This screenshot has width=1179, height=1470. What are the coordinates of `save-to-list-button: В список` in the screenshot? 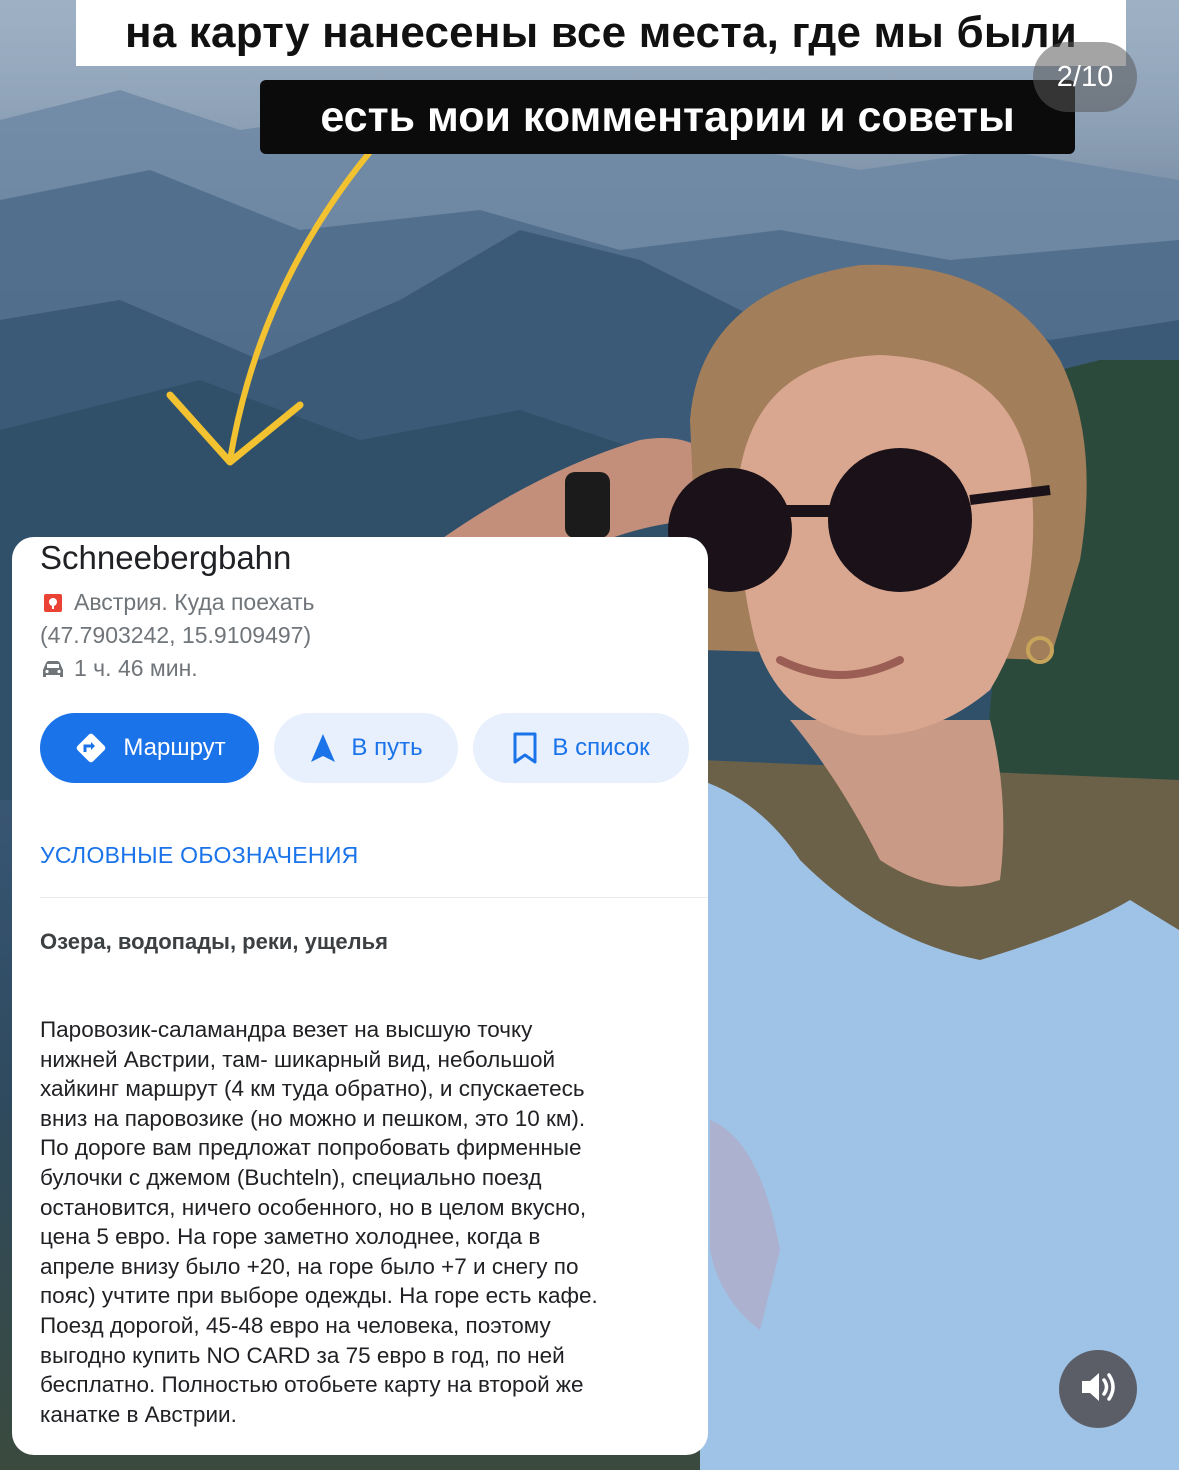 It's located at (581, 748).